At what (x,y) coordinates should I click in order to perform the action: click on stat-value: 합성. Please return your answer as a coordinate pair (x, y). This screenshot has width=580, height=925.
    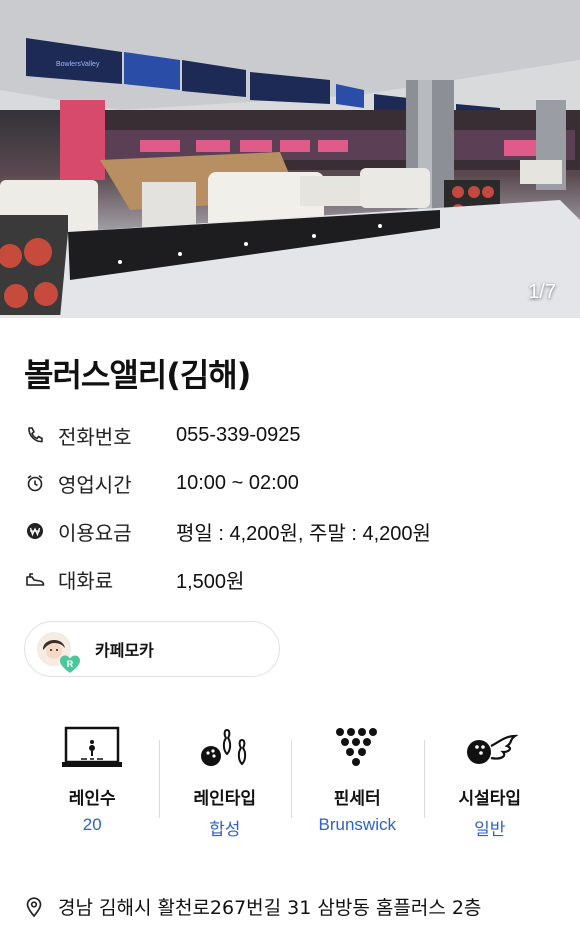
    Looking at the image, I should click on (225, 829).